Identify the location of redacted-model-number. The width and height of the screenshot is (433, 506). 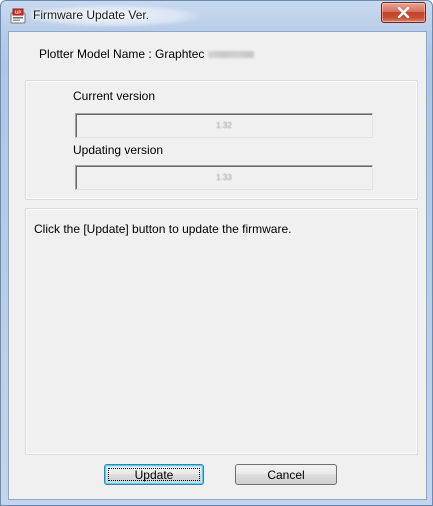
(231, 55).